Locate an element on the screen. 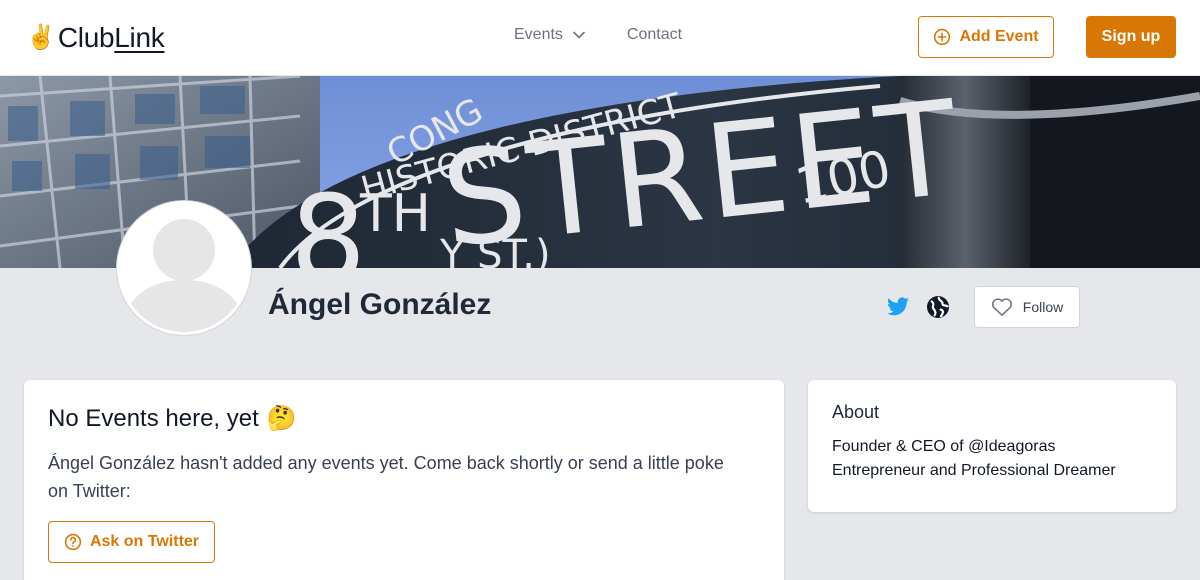  profile-name: Ángel González is located at coordinates (380, 304).